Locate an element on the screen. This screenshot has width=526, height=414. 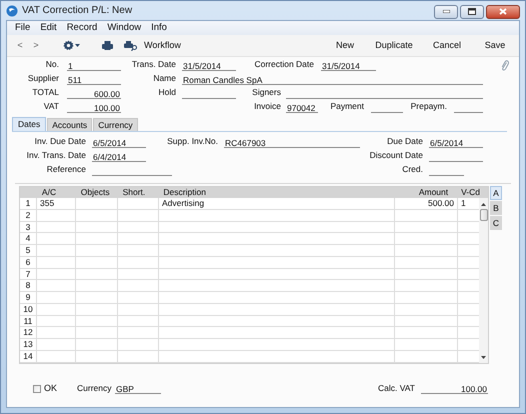
row-number: 4 is located at coordinates (28, 238).